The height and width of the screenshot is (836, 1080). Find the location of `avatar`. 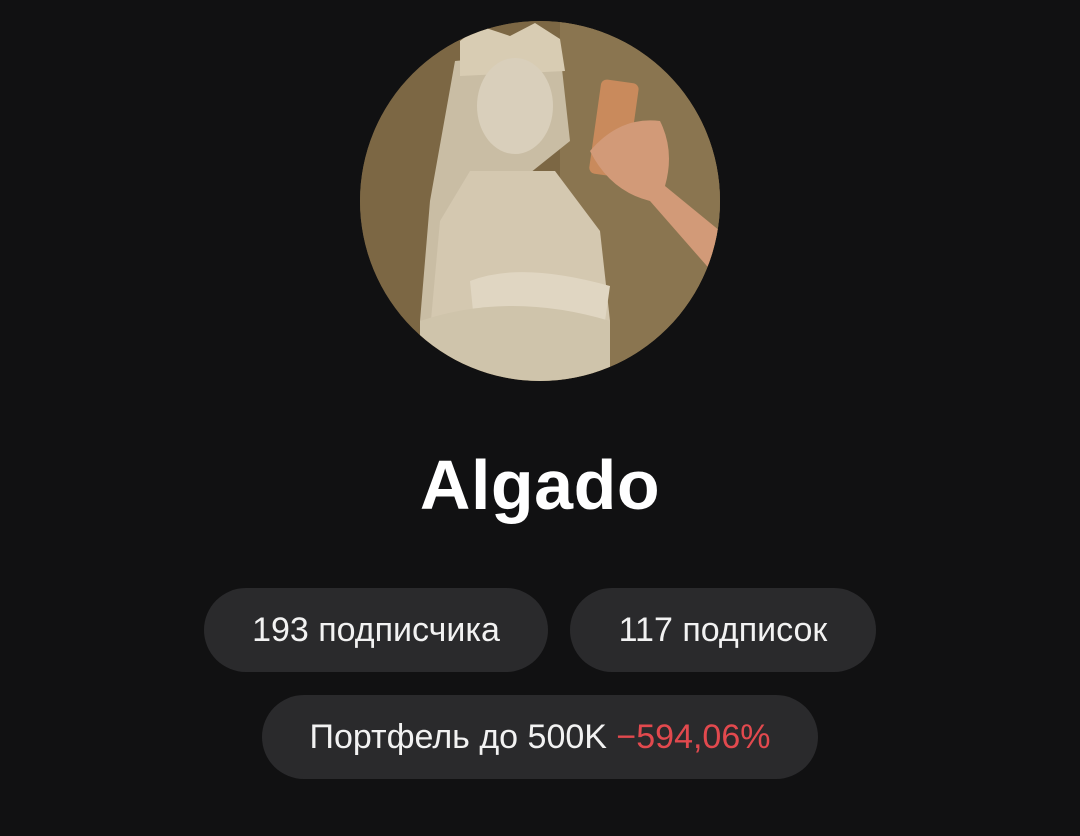

avatar is located at coordinates (540, 201).